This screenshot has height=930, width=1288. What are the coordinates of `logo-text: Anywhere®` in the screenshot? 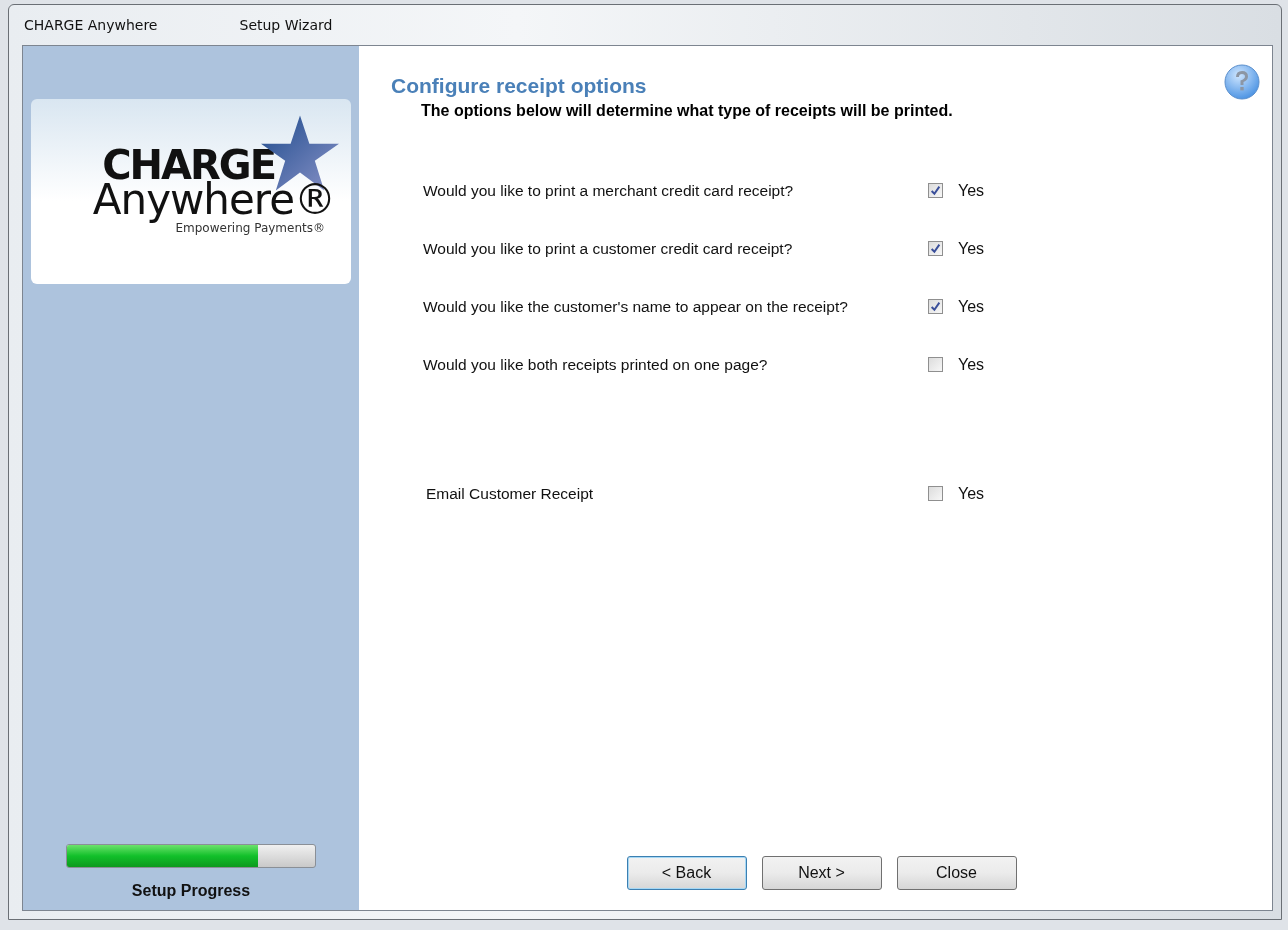 It's located at (213, 200).